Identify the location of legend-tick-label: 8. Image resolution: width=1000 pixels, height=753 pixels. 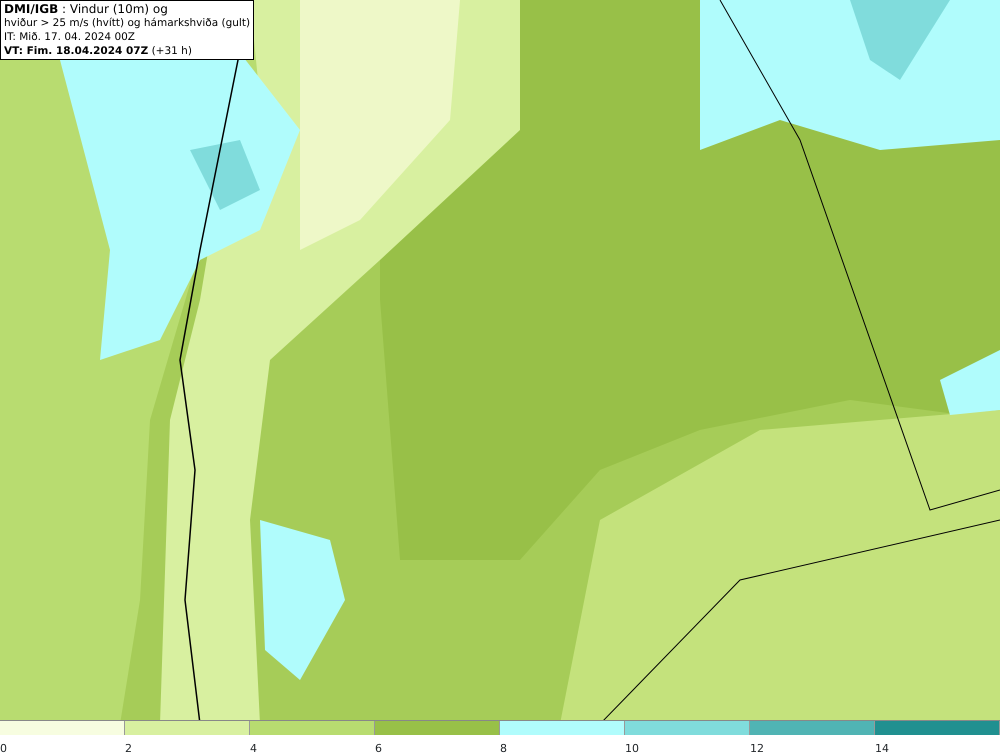
(503, 747).